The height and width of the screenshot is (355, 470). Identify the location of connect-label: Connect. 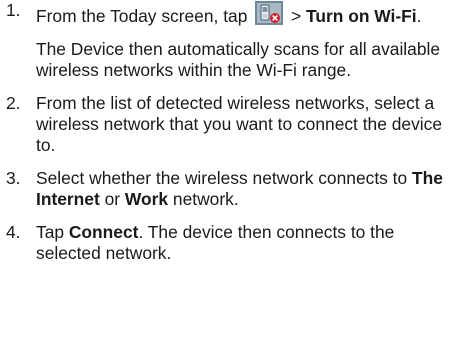
(103, 232).